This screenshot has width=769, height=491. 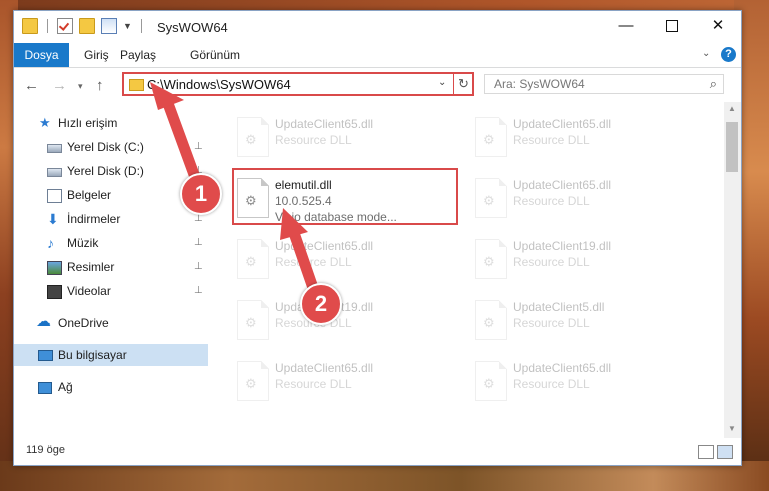 I want to click on scroll-up-icon: ▲, so click(x=732, y=108).